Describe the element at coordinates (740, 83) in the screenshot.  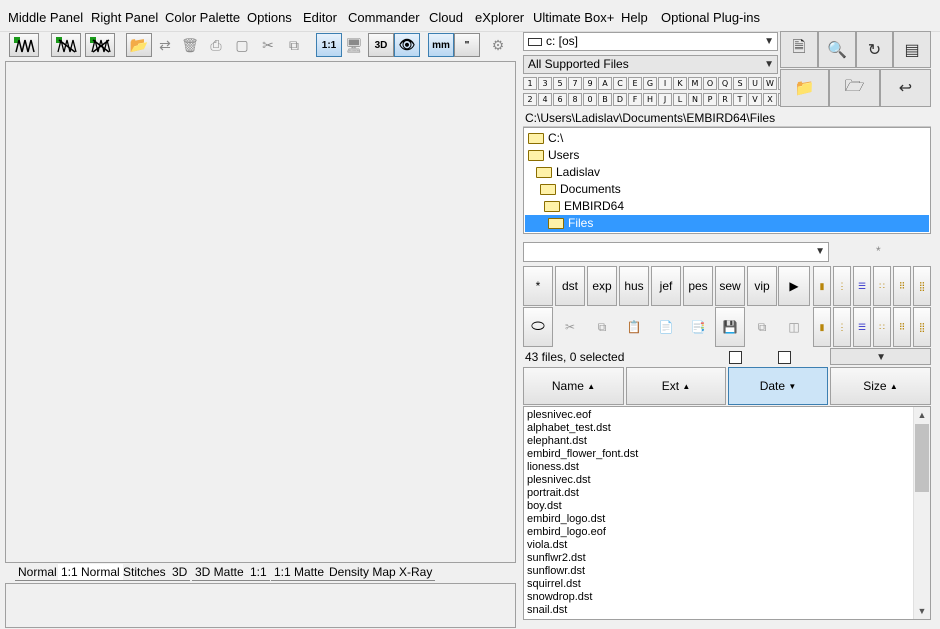
I see `letter-key: S` at that location.